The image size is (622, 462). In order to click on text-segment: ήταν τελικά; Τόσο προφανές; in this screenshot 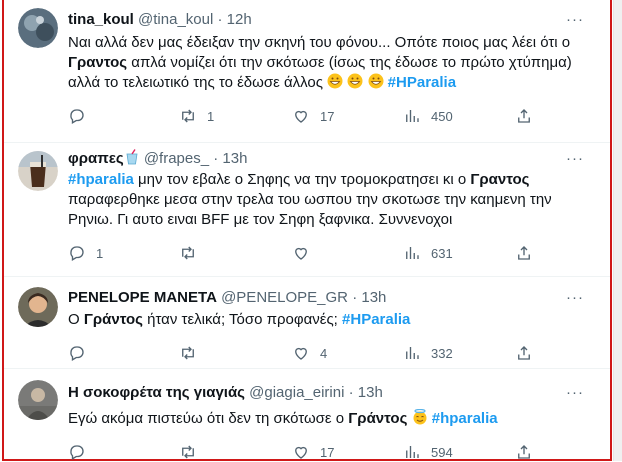, I will do `click(242, 319)`.